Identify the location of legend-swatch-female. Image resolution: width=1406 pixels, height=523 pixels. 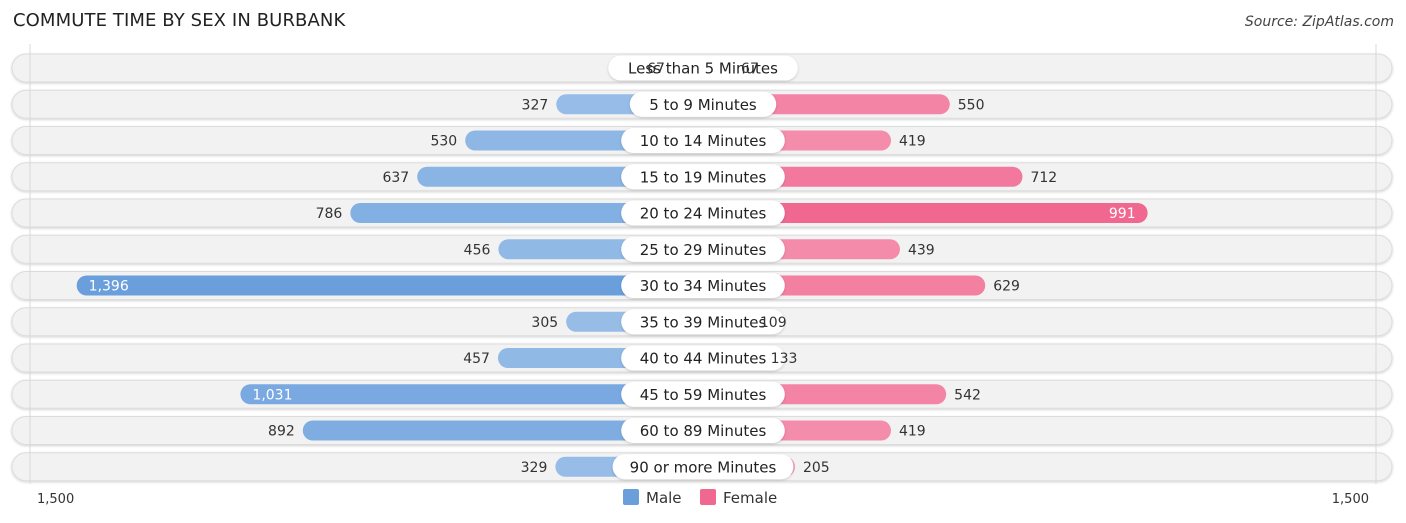
(708, 497).